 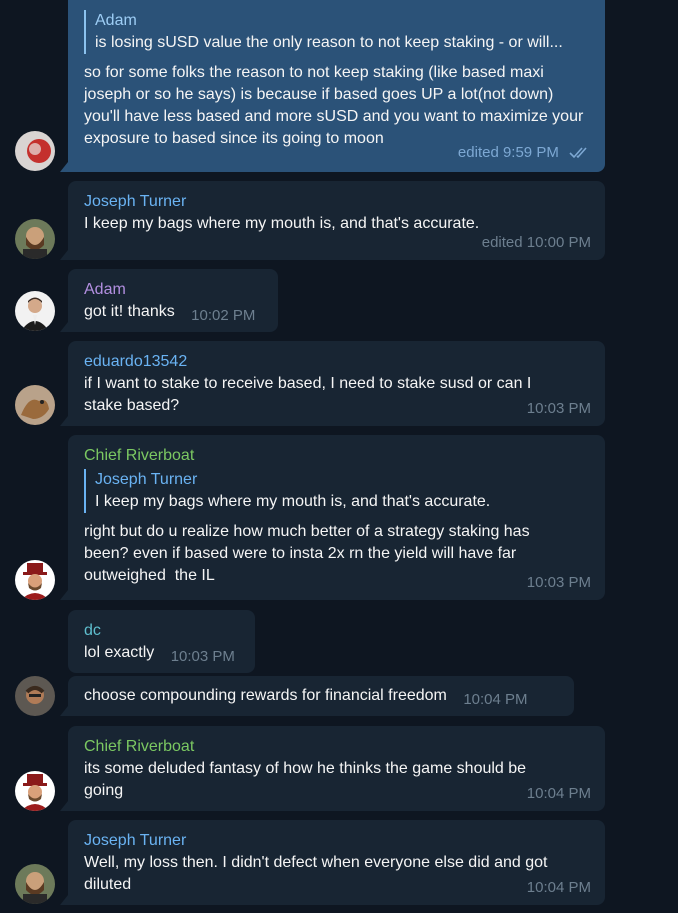 What do you see at coordinates (173, 290) in the screenshot?
I see `sender-name: Adam` at bounding box center [173, 290].